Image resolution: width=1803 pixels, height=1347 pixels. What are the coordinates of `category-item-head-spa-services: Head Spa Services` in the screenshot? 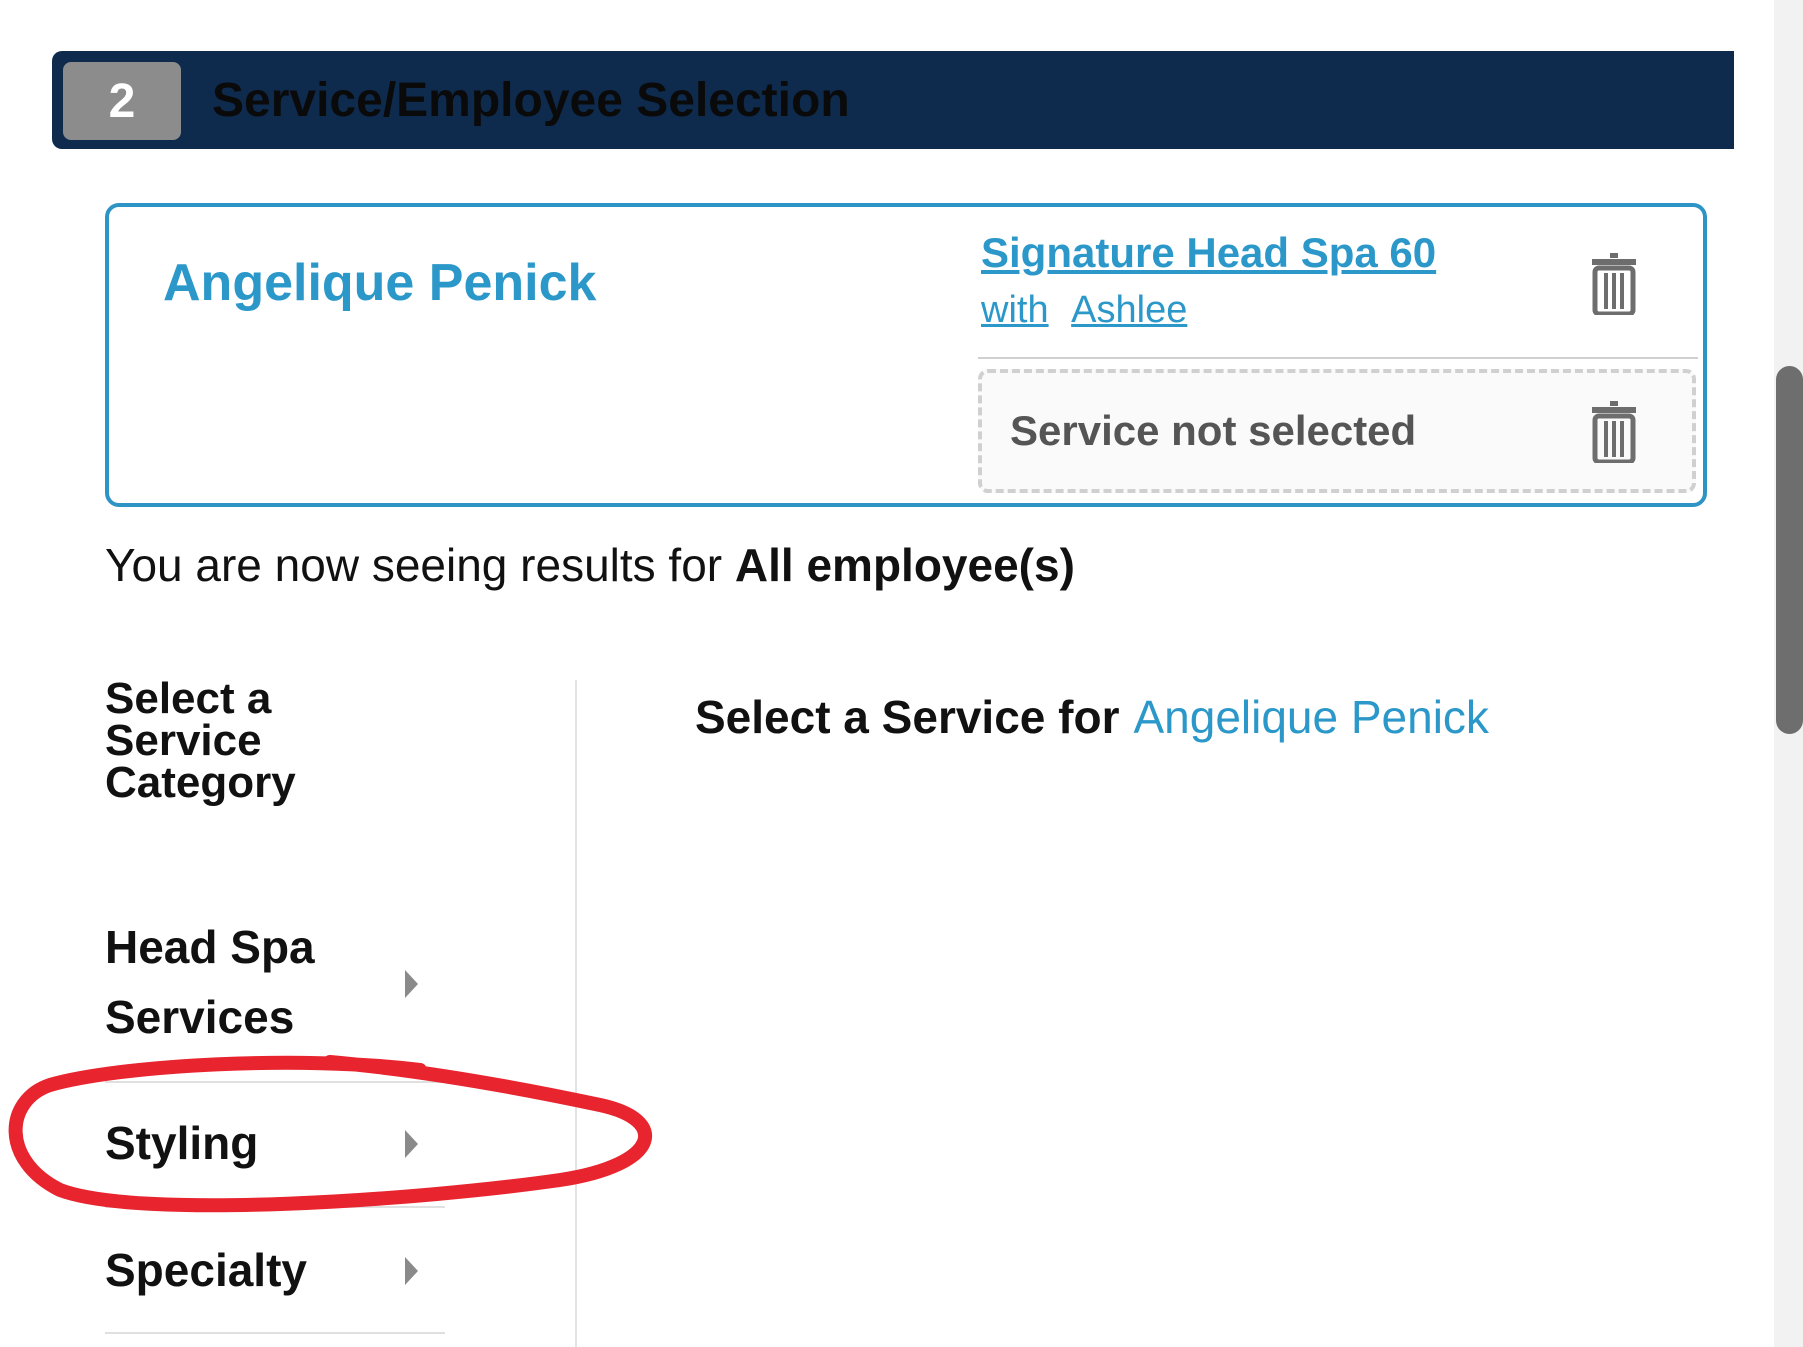 It's located at (275, 982).